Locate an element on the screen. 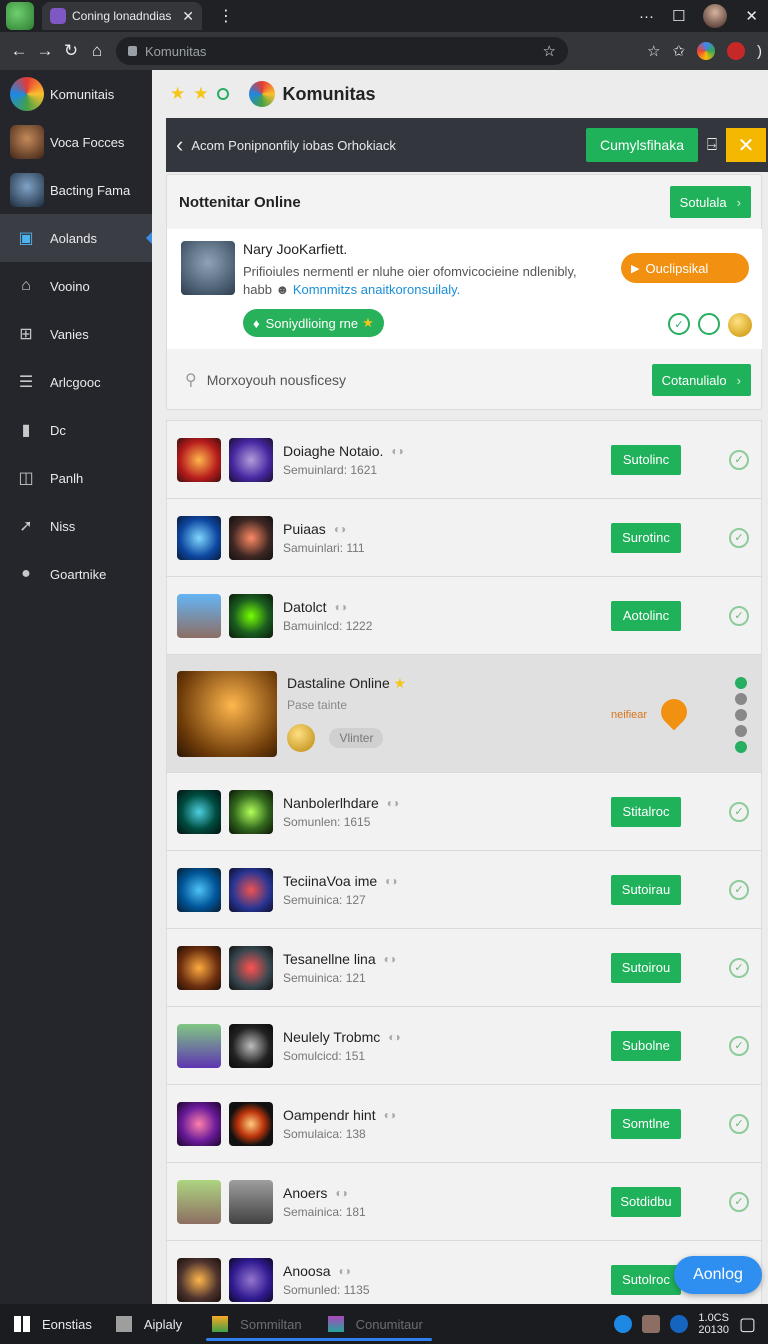 The image size is (768, 1344). join-button: Sutolinc is located at coordinates (646, 459).